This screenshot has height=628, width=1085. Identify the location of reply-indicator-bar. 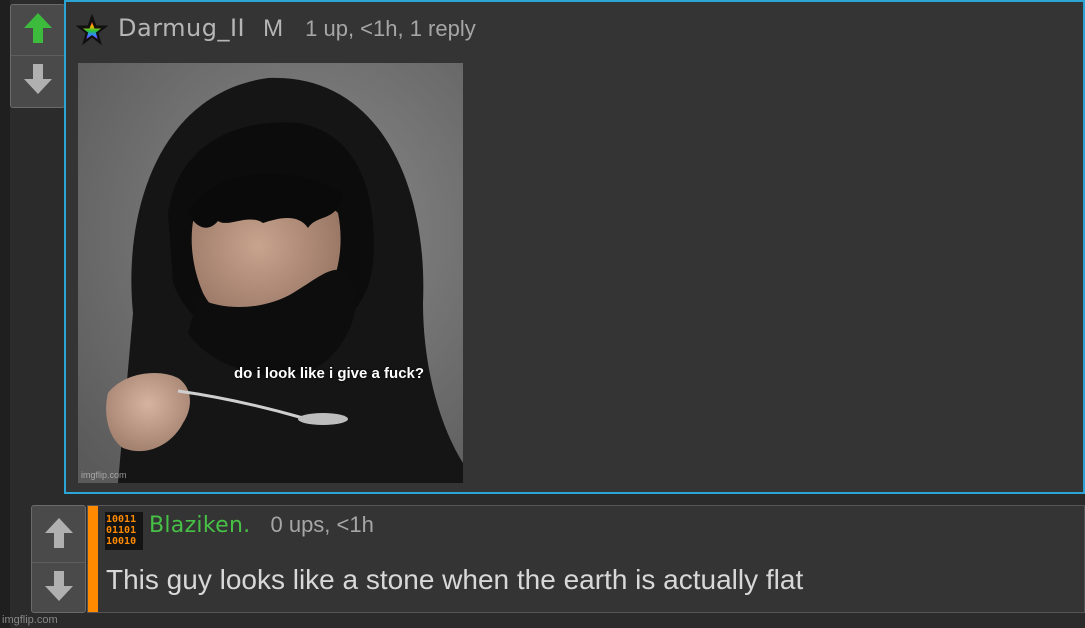
(93, 559).